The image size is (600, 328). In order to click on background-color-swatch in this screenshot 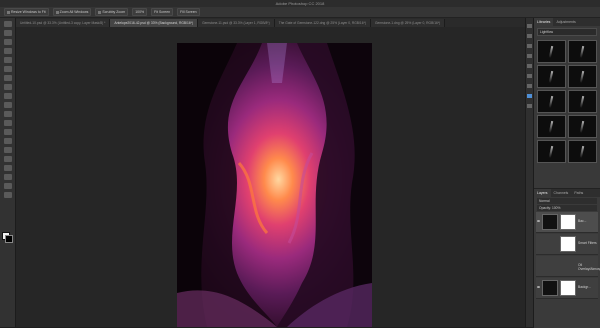, I will do `click(9, 239)`.